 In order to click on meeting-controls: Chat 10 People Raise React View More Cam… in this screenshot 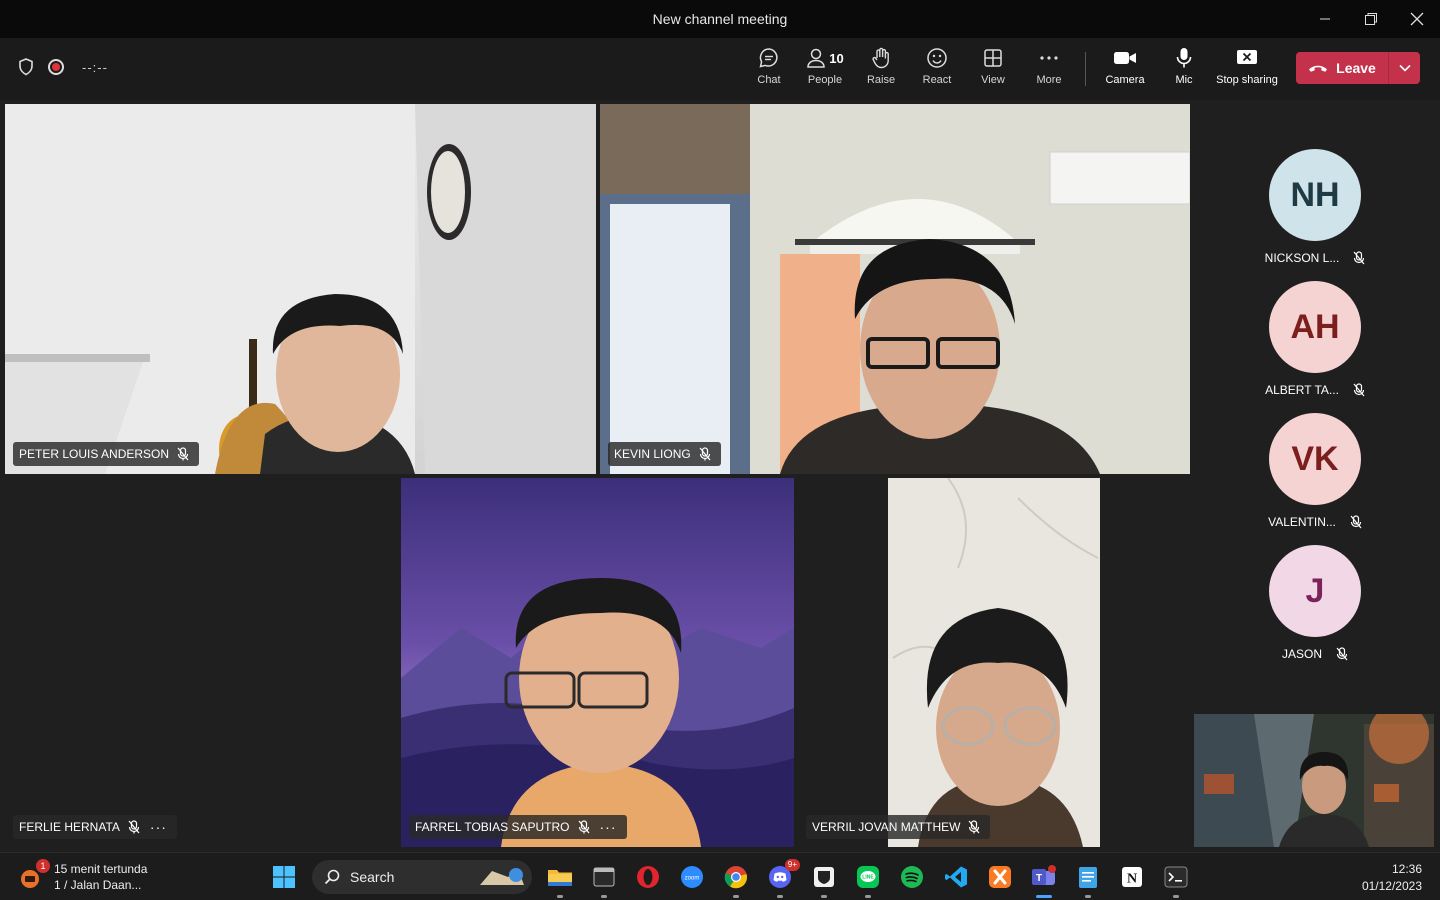, I will do `click(1080, 69)`.